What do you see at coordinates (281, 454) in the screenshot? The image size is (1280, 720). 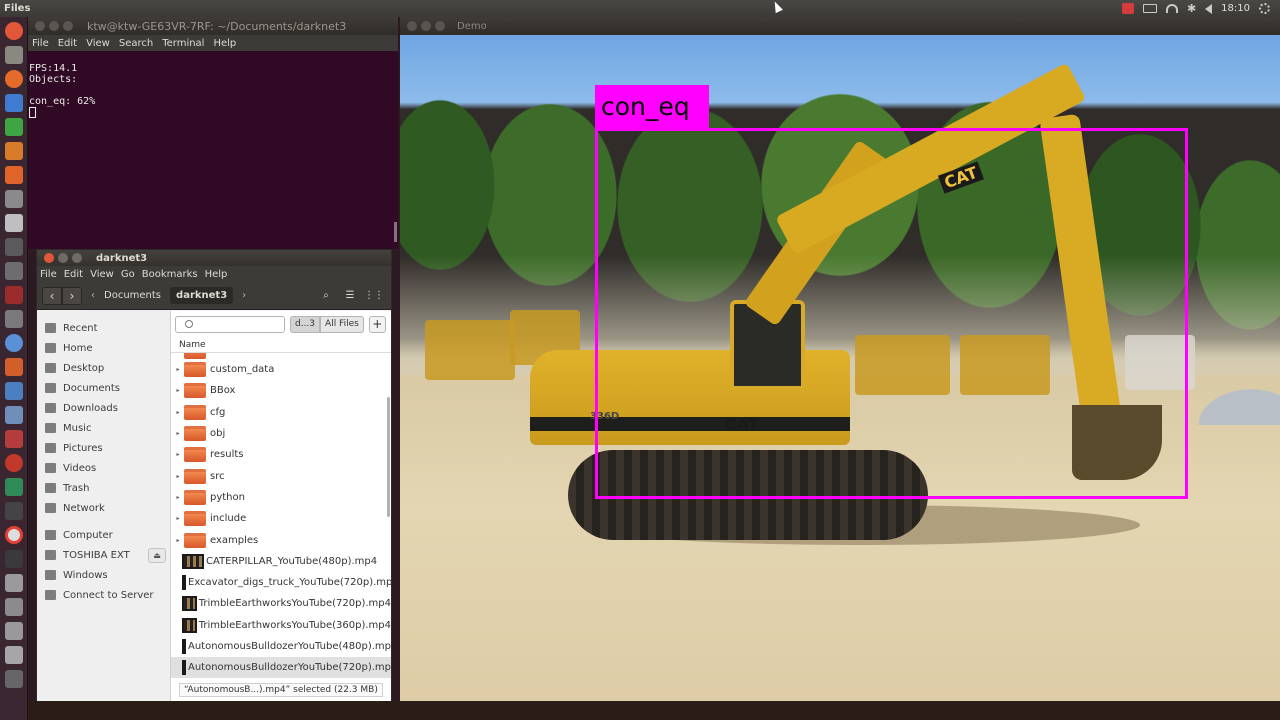 I see `list-item: ▸ results` at bounding box center [281, 454].